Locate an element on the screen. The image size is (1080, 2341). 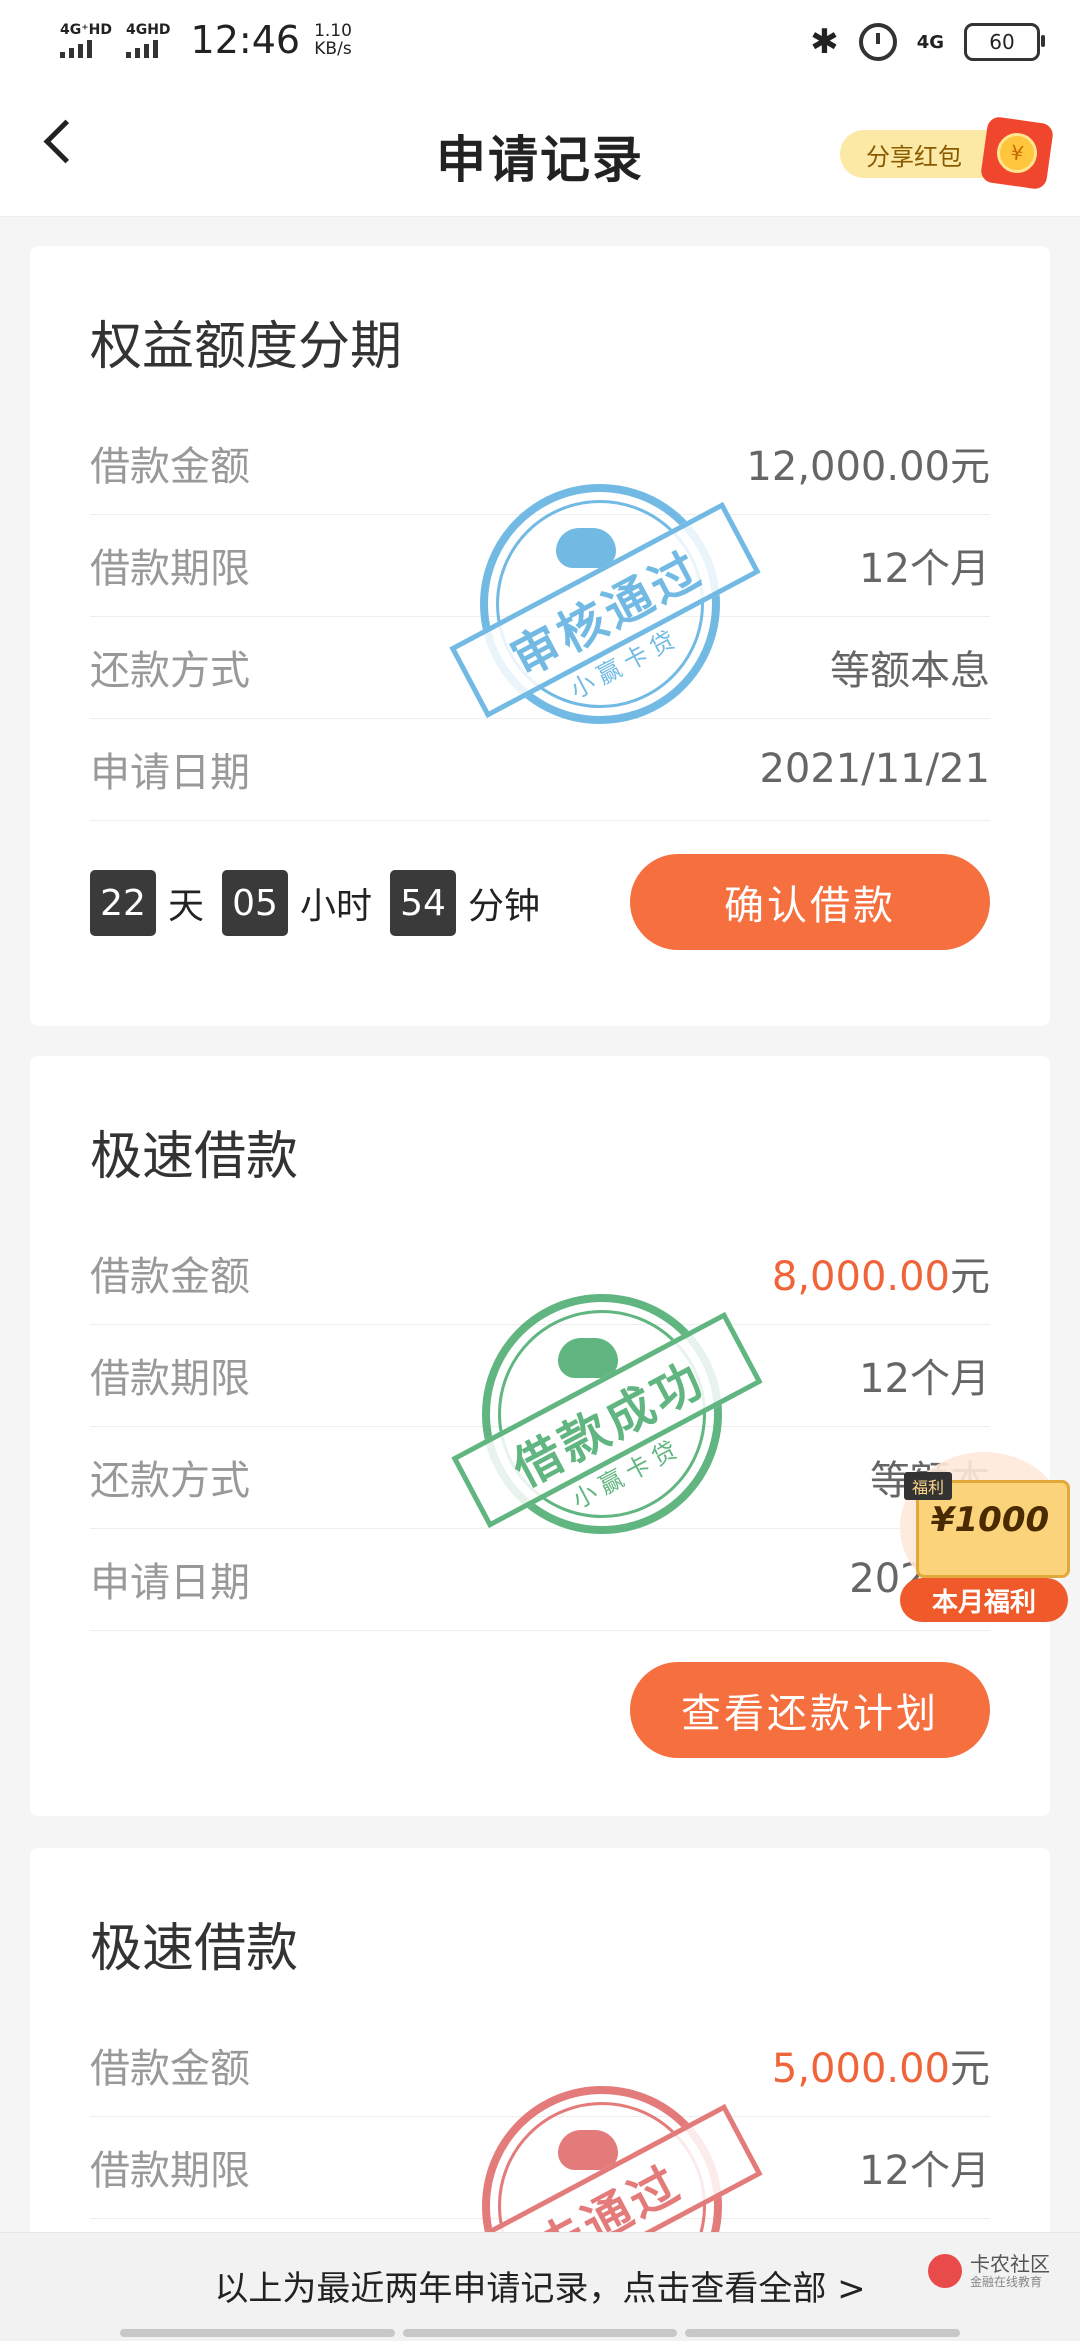
app-header: 申请记录 分享红包 ¥ is located at coordinates (540, 150).